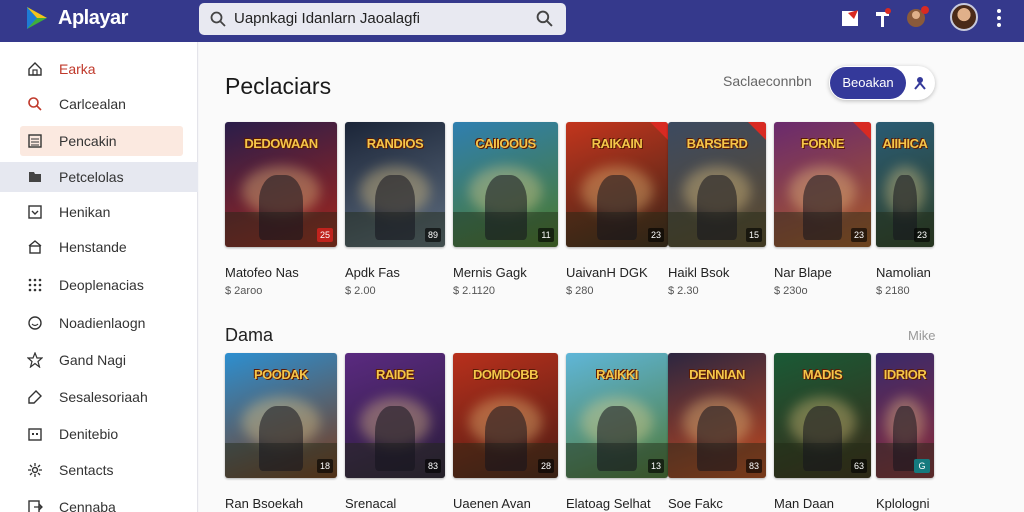 The width and height of the screenshot is (1024, 512). I want to click on sidebar-item-label: Noadienlaogn, so click(102, 323).